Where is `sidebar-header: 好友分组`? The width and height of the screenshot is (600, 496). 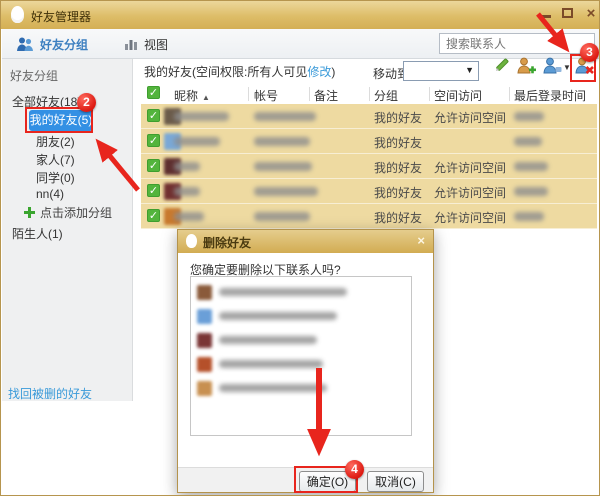
sidebar-header: 好友分组 is located at coordinates (34, 76).